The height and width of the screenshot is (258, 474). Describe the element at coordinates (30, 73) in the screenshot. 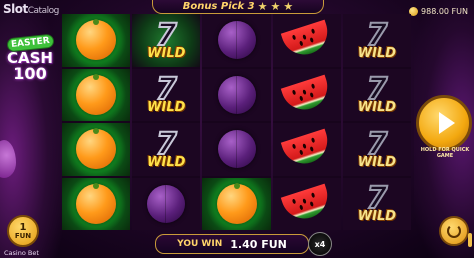

I see `logo-number: 100` at that location.